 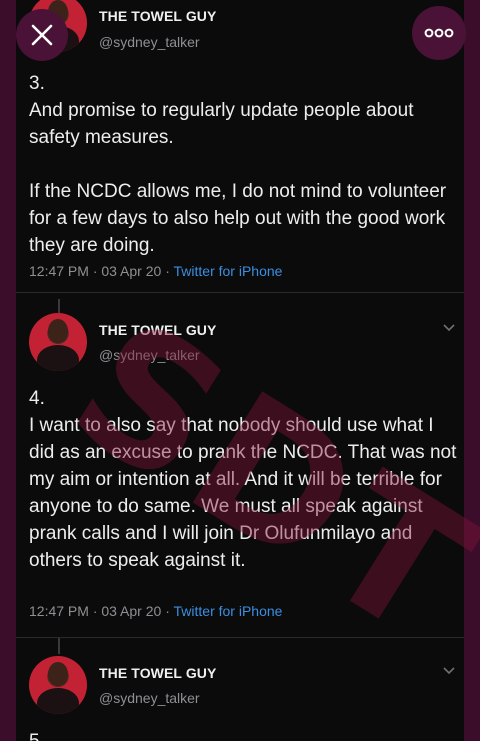 I want to click on more-horizontal-icon, so click(x=439, y=33).